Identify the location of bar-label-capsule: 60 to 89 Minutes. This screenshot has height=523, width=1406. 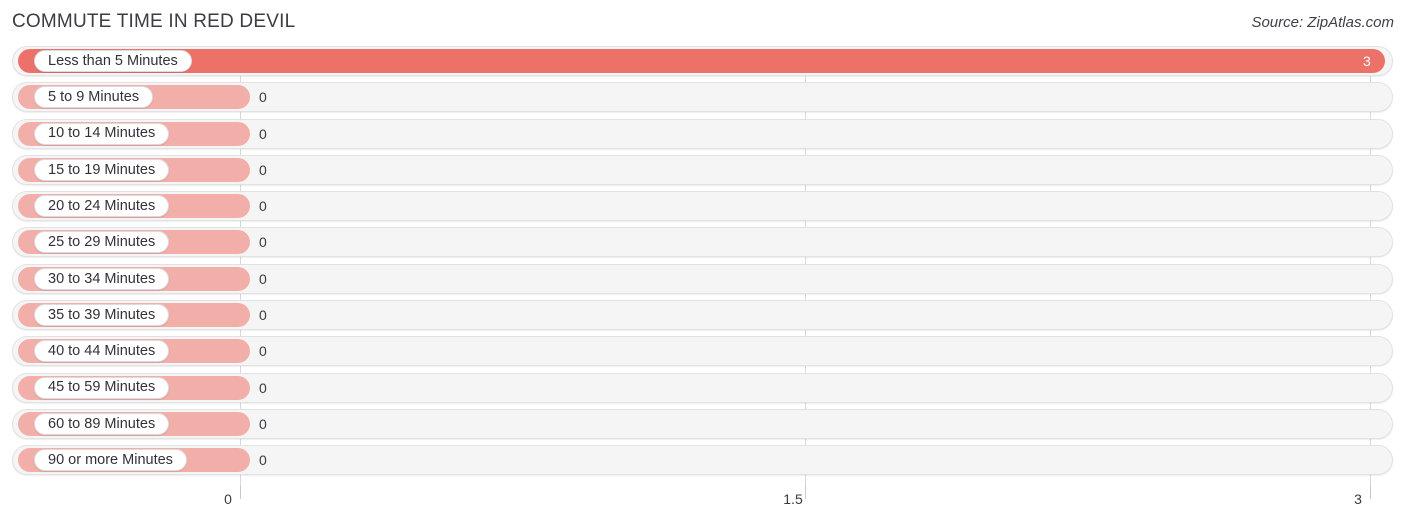
(102, 423).